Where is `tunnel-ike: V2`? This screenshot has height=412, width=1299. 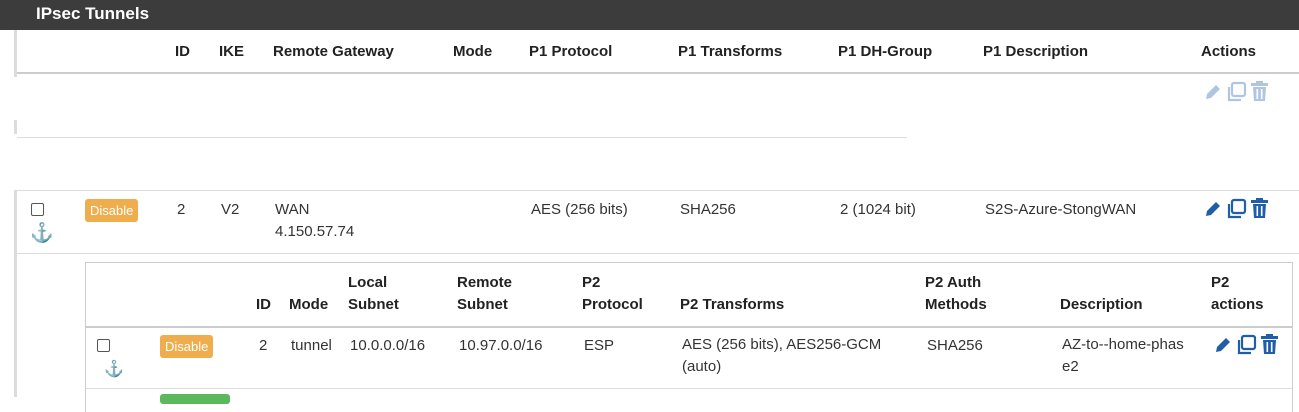
tunnel-ike: V2 is located at coordinates (230, 209).